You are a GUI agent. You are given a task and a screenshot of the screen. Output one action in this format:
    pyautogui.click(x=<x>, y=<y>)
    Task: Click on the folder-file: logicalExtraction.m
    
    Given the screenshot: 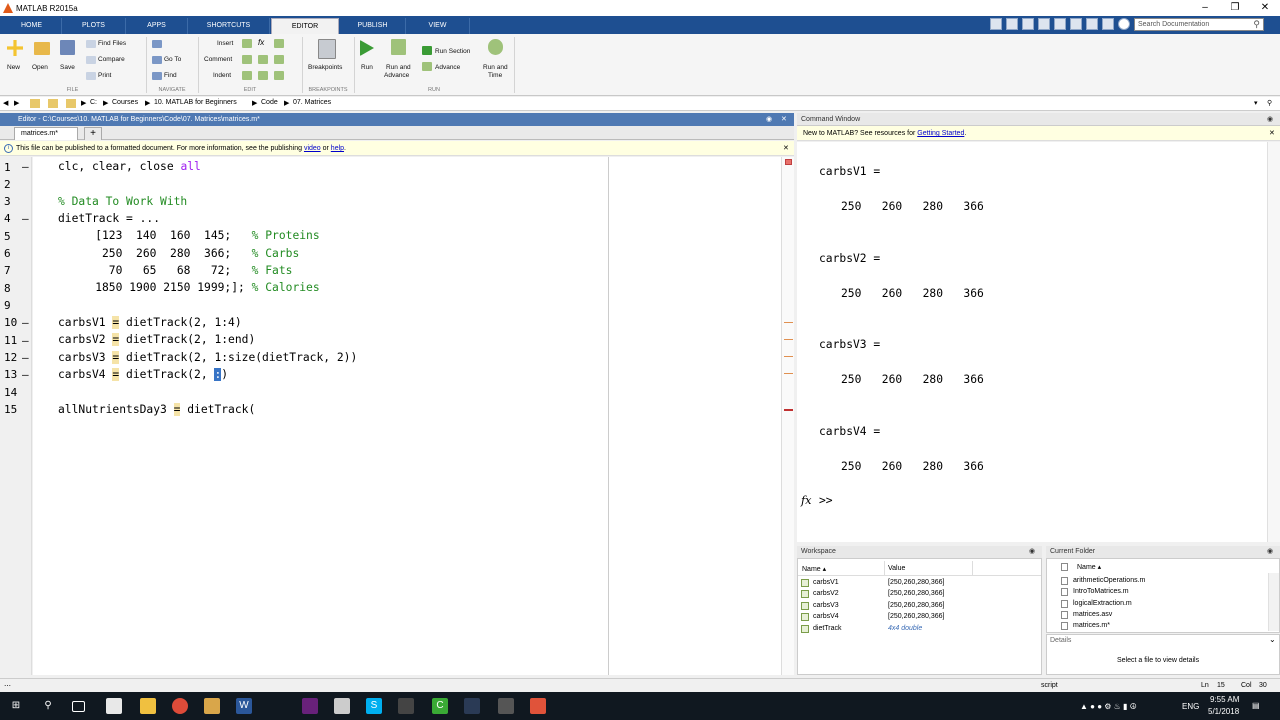 What is the action you would take?
    pyautogui.click(x=1102, y=603)
    